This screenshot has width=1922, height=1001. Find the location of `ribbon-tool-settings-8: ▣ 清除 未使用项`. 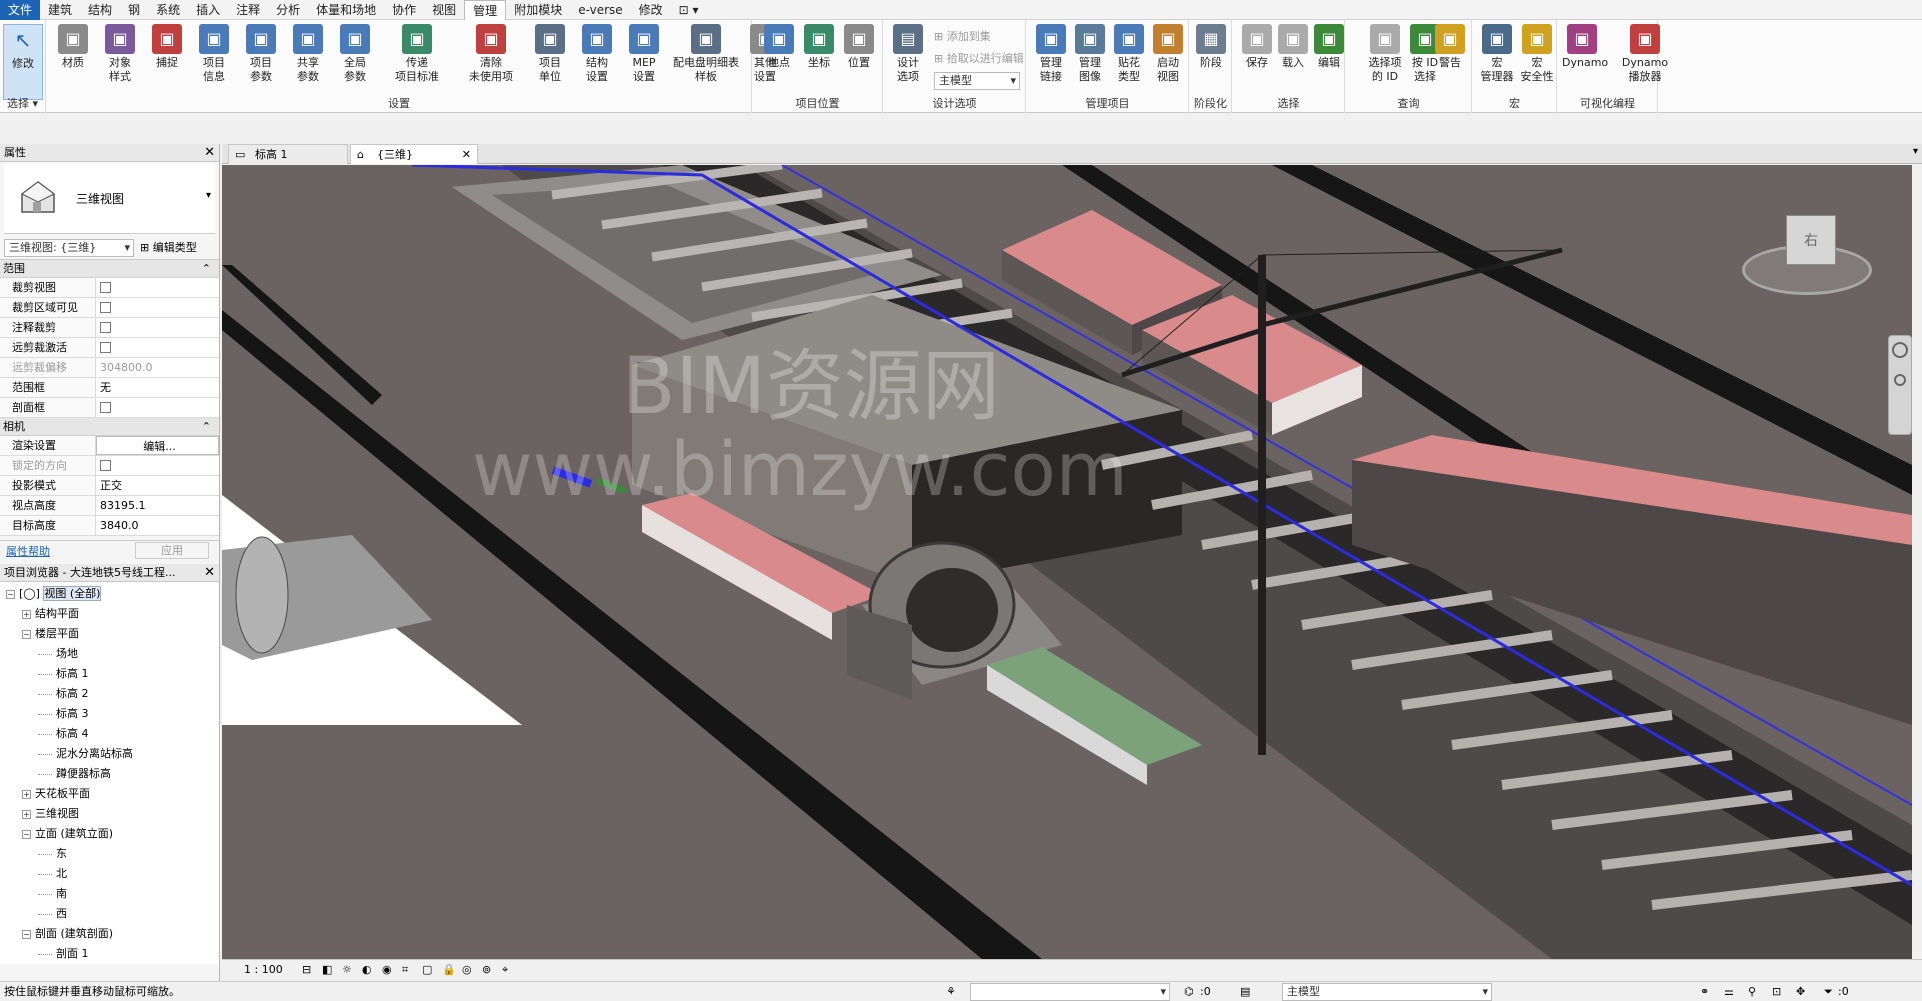

ribbon-tool-settings-8: ▣ 清除 未使用项 is located at coordinates (491, 54).